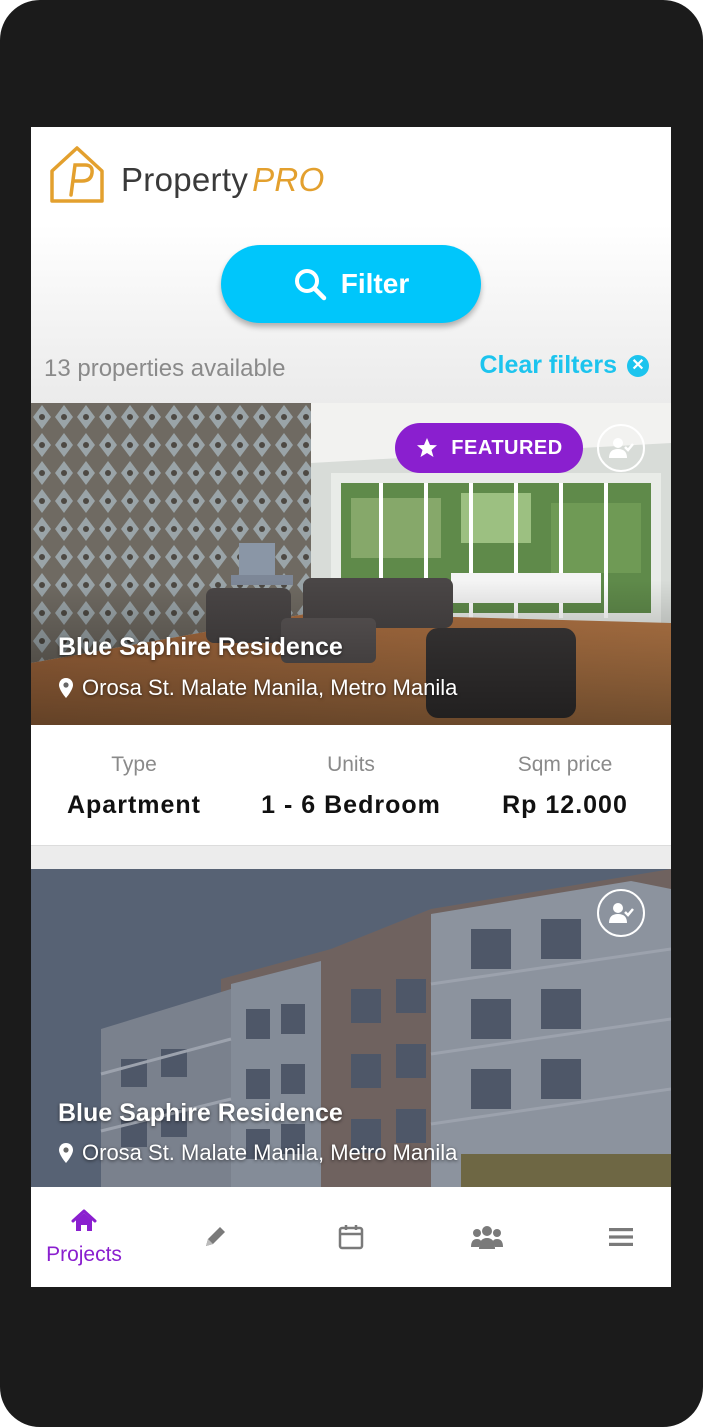 The height and width of the screenshot is (1427, 703). Describe the element at coordinates (427, 447) in the screenshot. I see `star-icon` at that location.